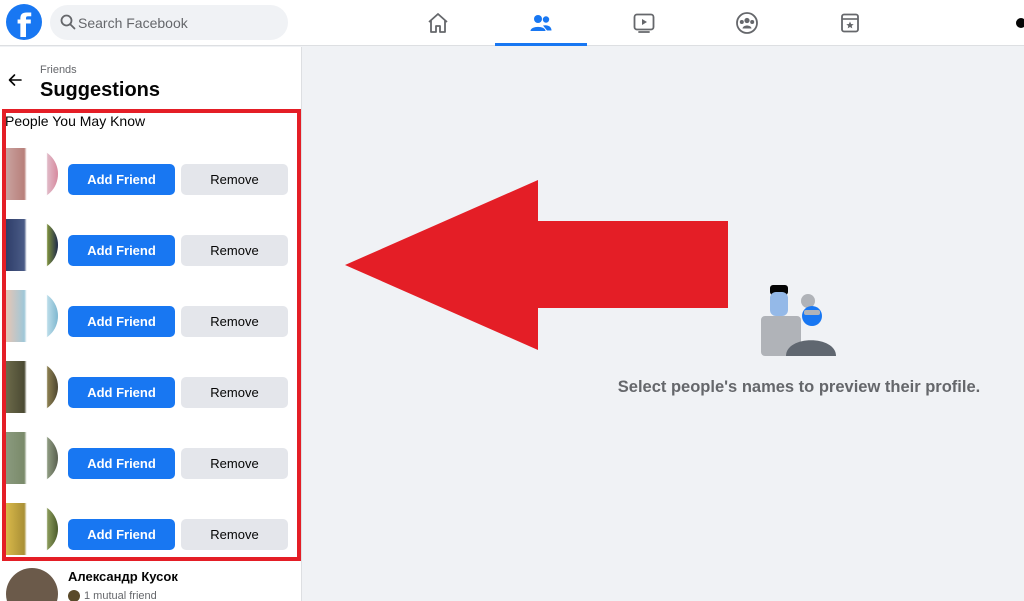  I want to click on watch-icon, so click(644, 23).